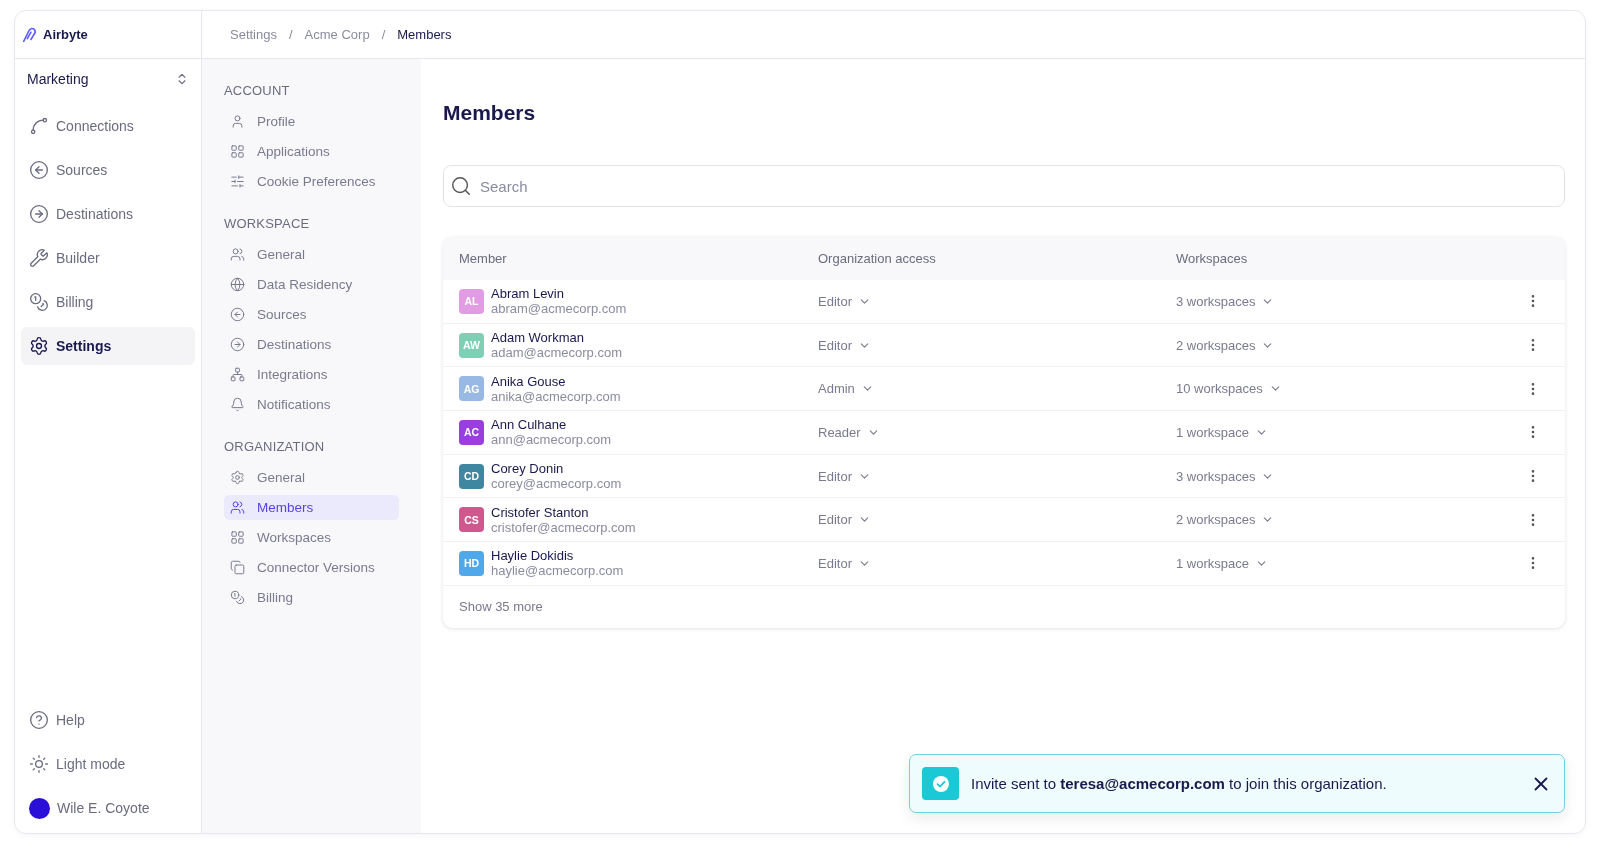  What do you see at coordinates (1179, 783) in the screenshot?
I see `toast-message: Invite sent to teresa@acmecorp.com to join this organization.` at bounding box center [1179, 783].